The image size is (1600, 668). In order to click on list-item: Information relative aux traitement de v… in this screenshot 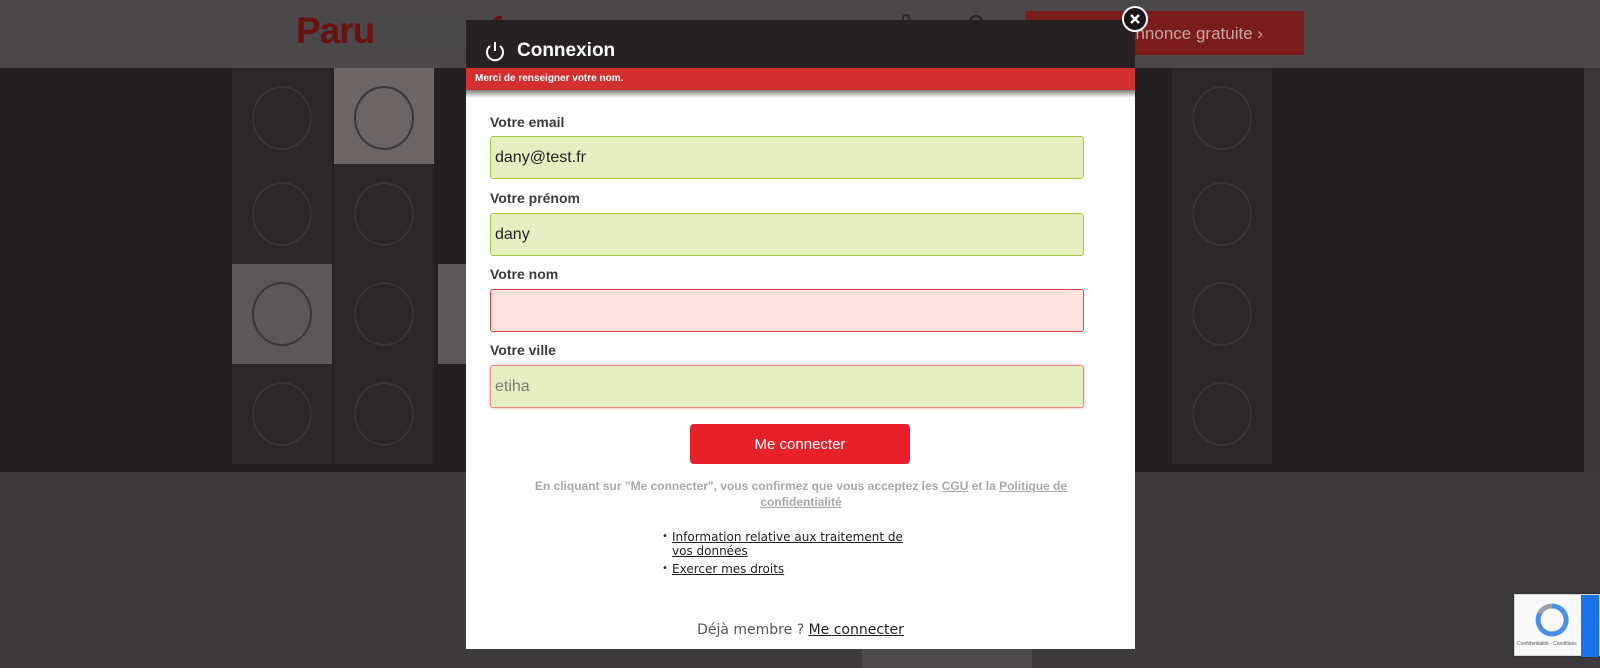, I will do `click(792, 544)`.